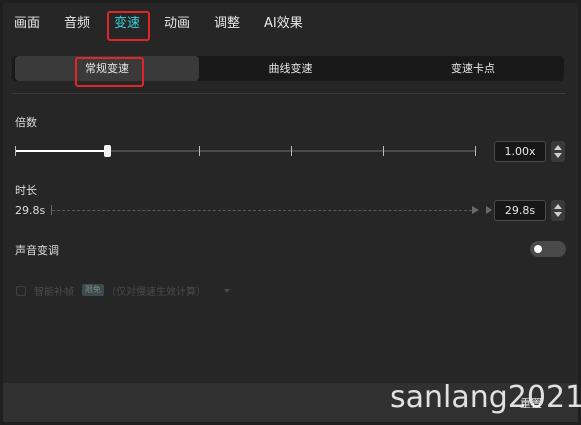 Image resolution: width=581 pixels, height=425 pixels. What do you see at coordinates (77, 24) in the screenshot?
I see `tab-audio: 音频` at bounding box center [77, 24].